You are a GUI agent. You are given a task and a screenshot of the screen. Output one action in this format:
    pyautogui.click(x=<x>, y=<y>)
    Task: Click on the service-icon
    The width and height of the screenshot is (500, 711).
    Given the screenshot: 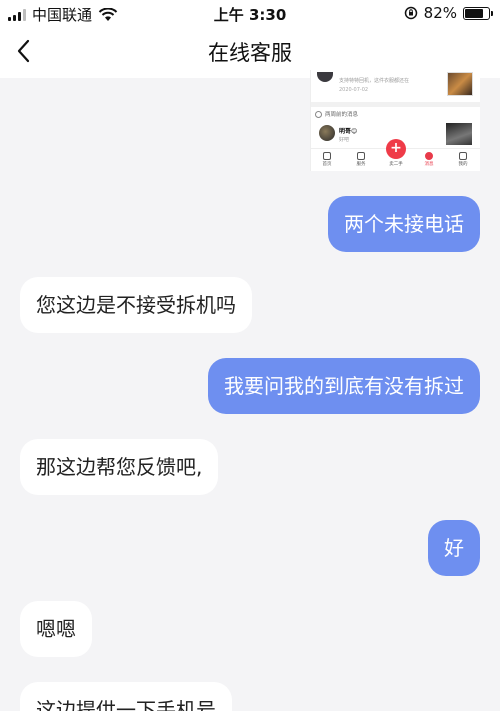 What is the action you would take?
    pyautogui.click(x=361, y=156)
    